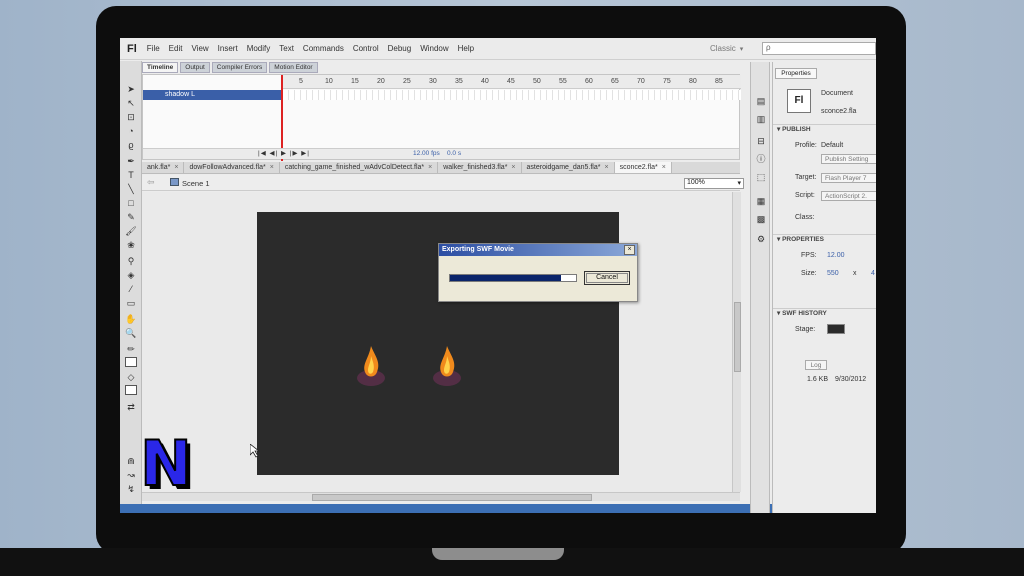  Describe the element at coordinates (761, 119) in the screenshot. I see `library-icon: ▥` at that location.